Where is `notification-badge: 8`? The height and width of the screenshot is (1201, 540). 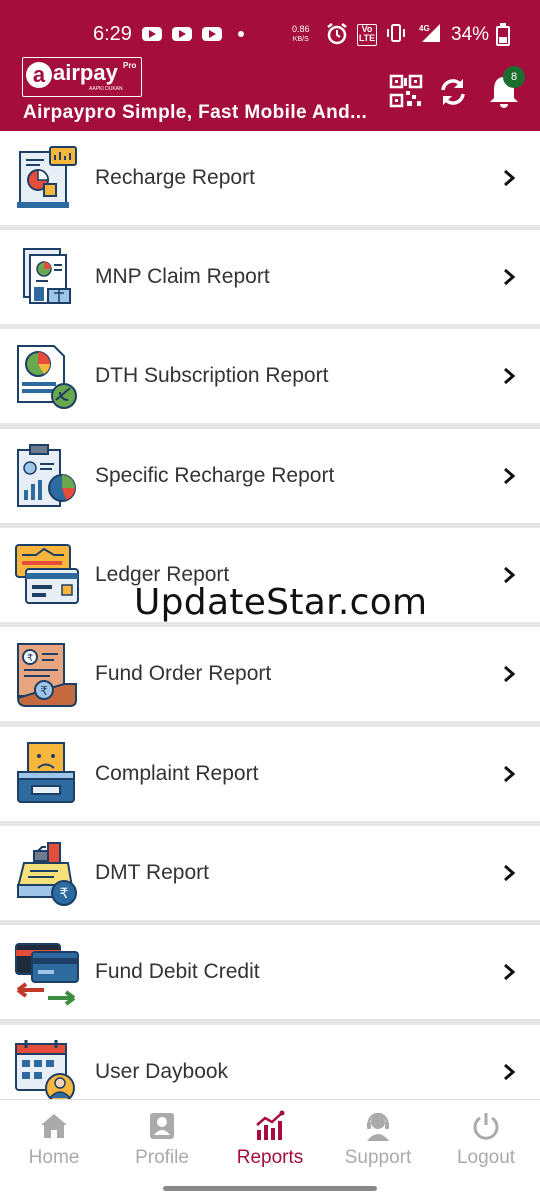 notification-badge: 8 is located at coordinates (514, 77).